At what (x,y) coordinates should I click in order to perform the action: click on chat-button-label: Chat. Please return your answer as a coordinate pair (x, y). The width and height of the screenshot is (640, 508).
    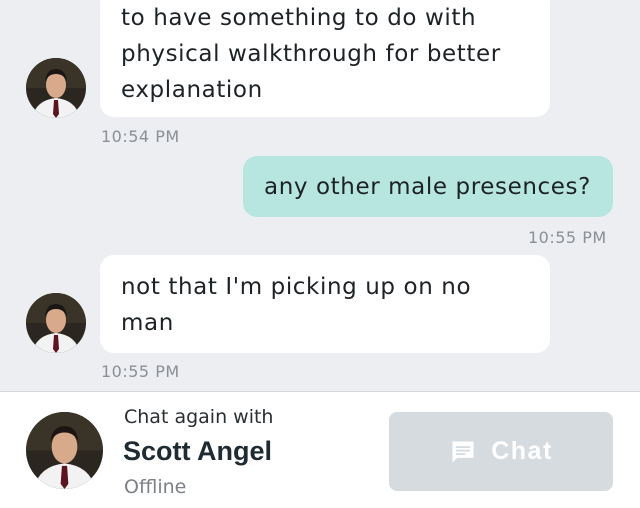
    Looking at the image, I should click on (522, 451).